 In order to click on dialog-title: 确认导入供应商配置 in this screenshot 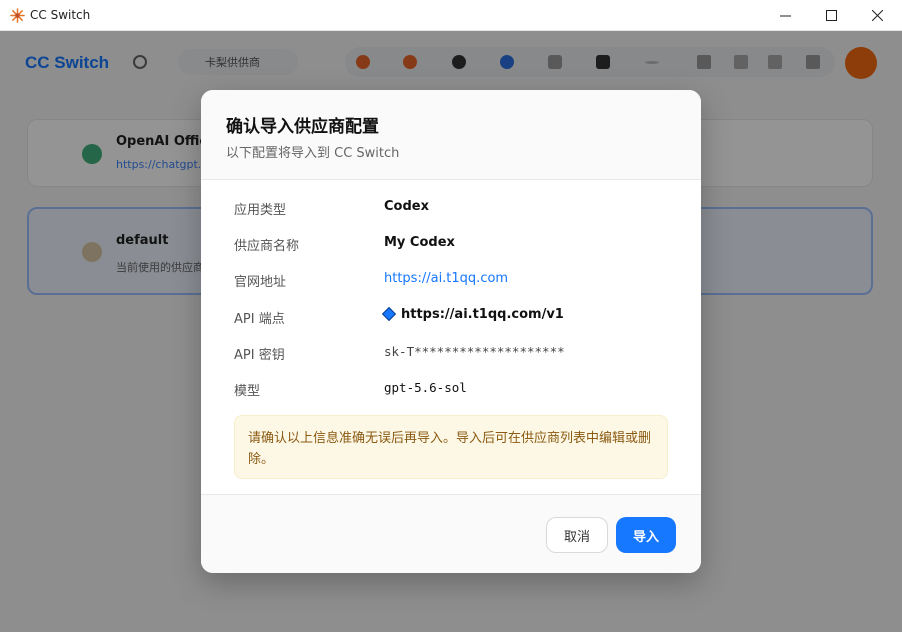, I will do `click(302, 127)`.